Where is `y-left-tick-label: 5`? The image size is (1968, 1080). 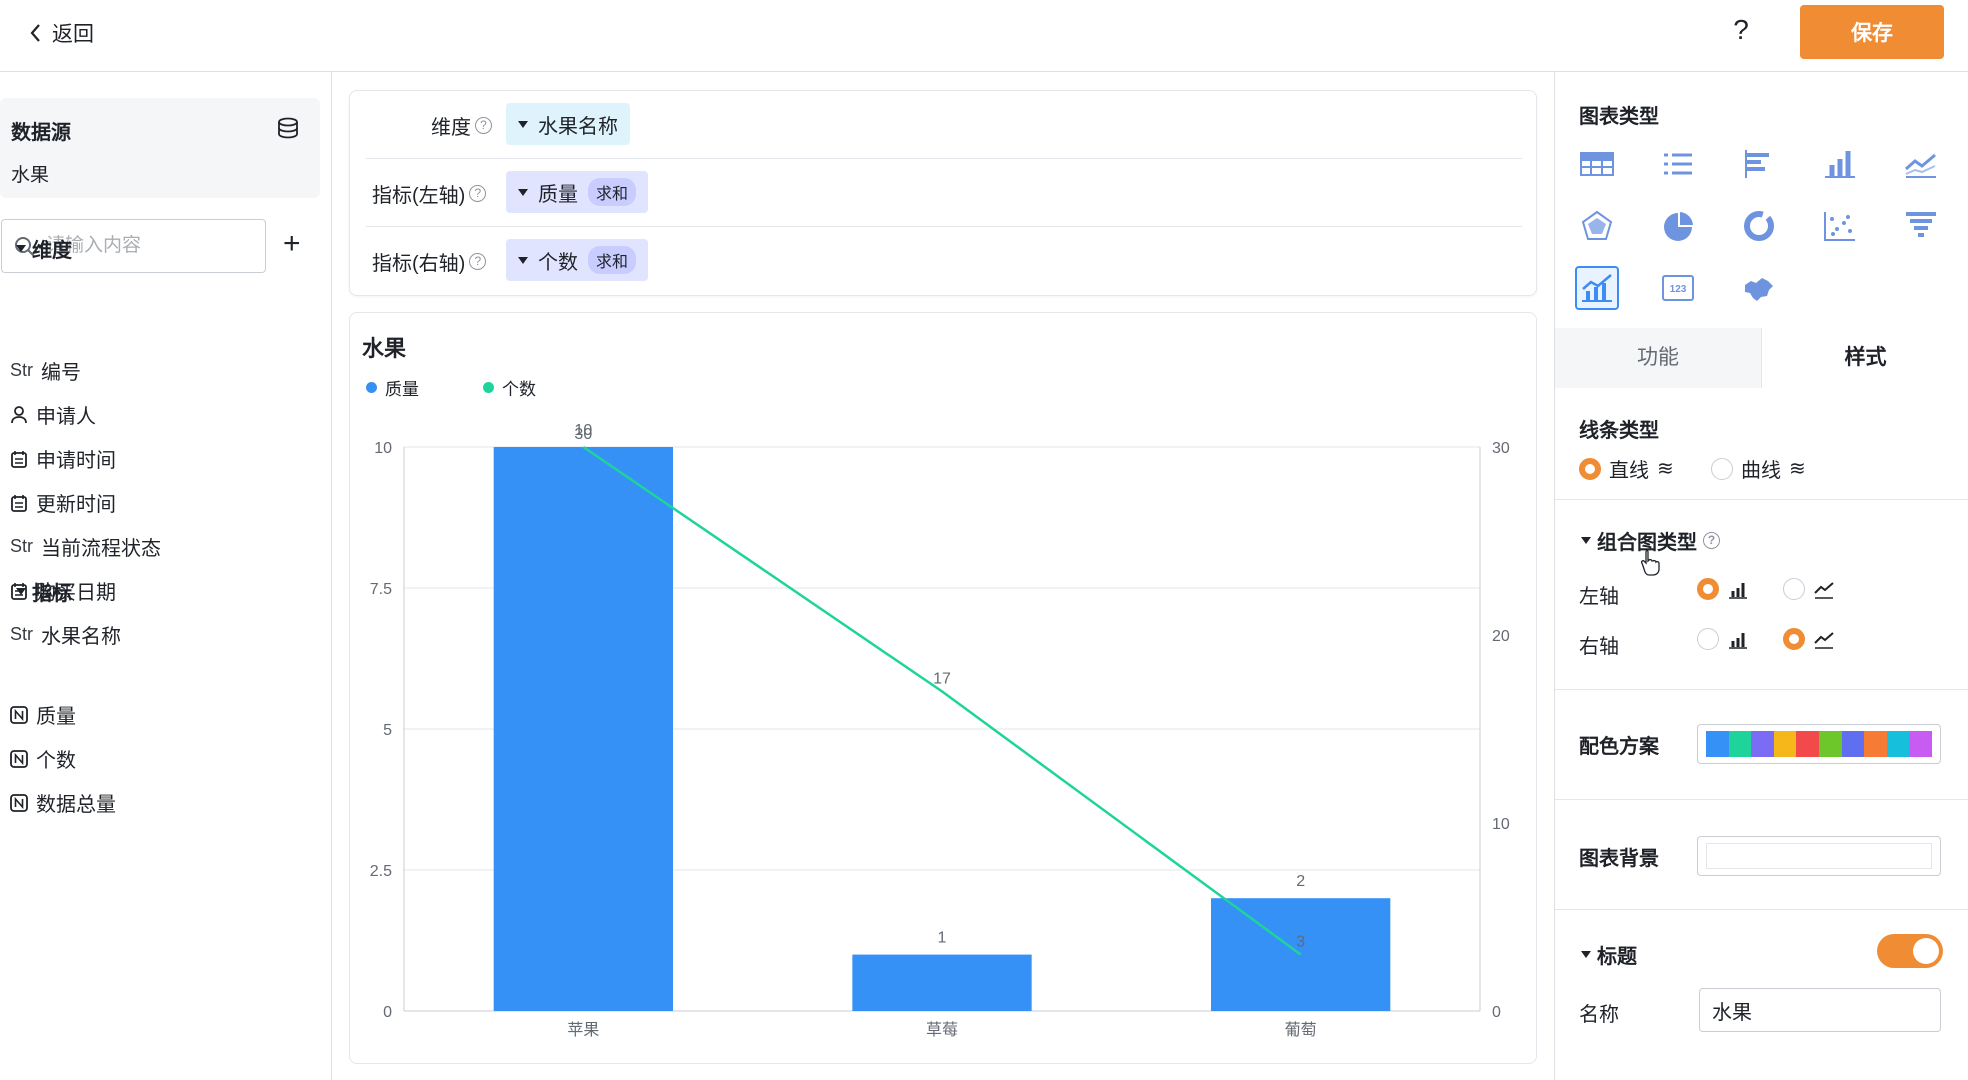 y-left-tick-label: 5 is located at coordinates (387, 730).